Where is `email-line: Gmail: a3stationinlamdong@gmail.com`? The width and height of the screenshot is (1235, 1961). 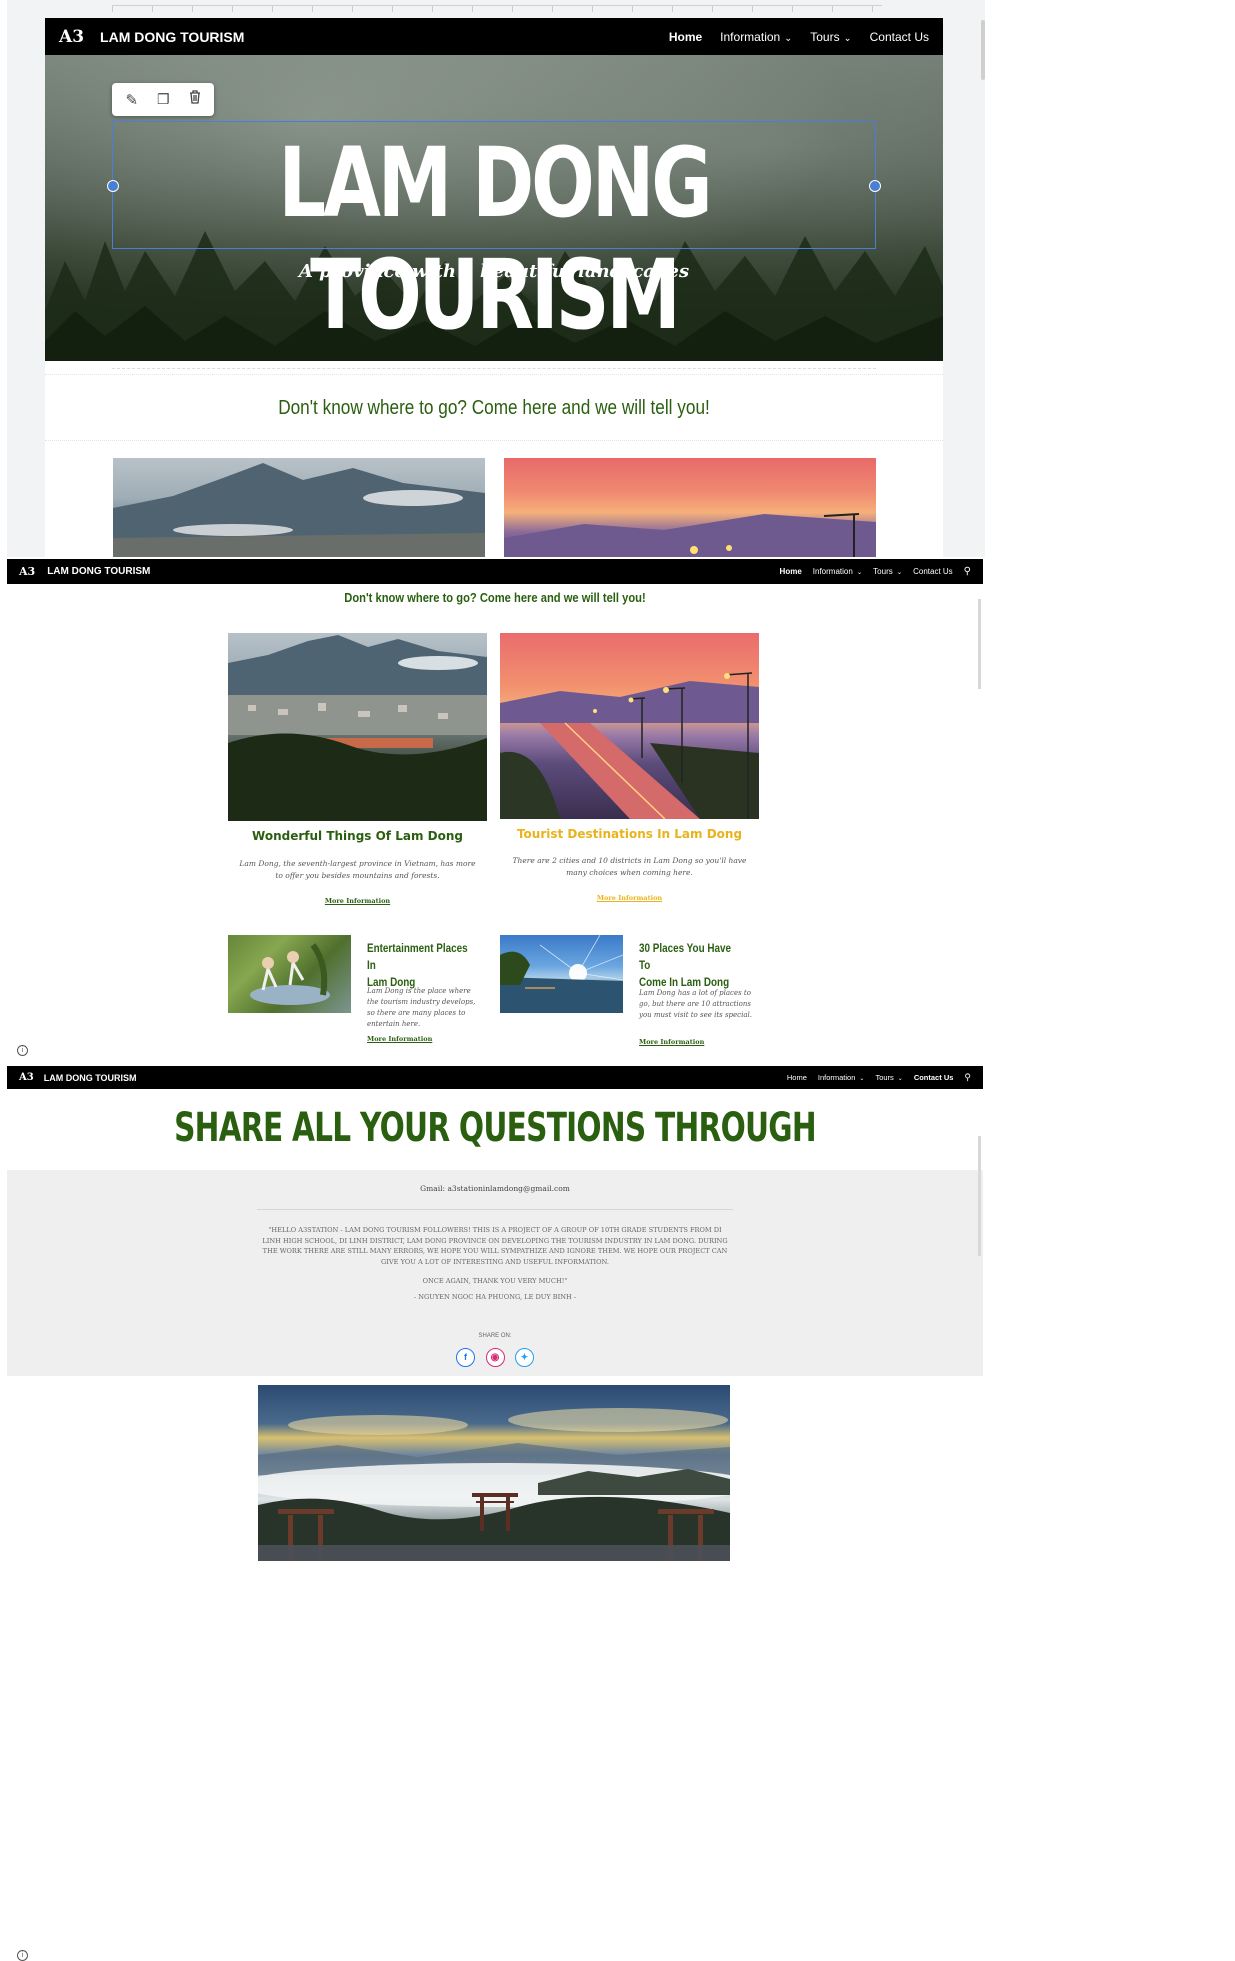
email-line: Gmail: a3stationinlamdong@gmail.com is located at coordinates (495, 1188).